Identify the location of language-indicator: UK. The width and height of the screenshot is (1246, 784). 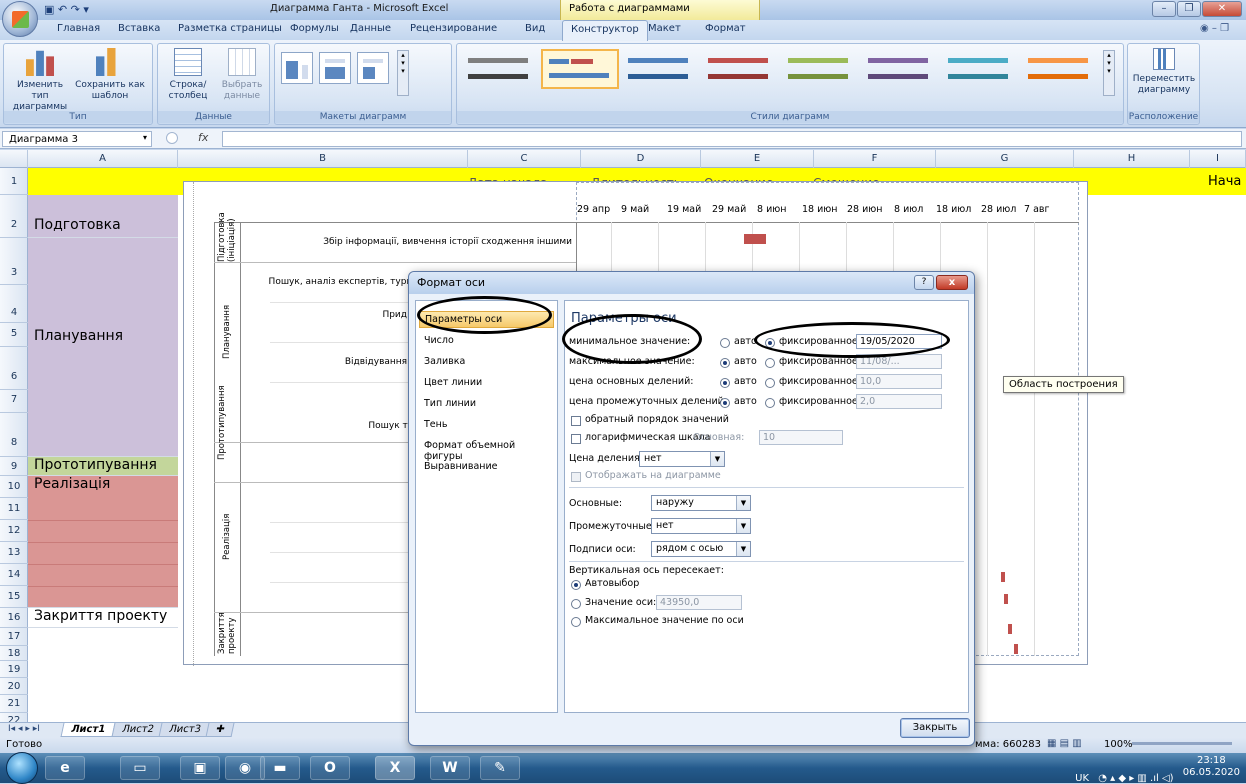
(1082, 778).